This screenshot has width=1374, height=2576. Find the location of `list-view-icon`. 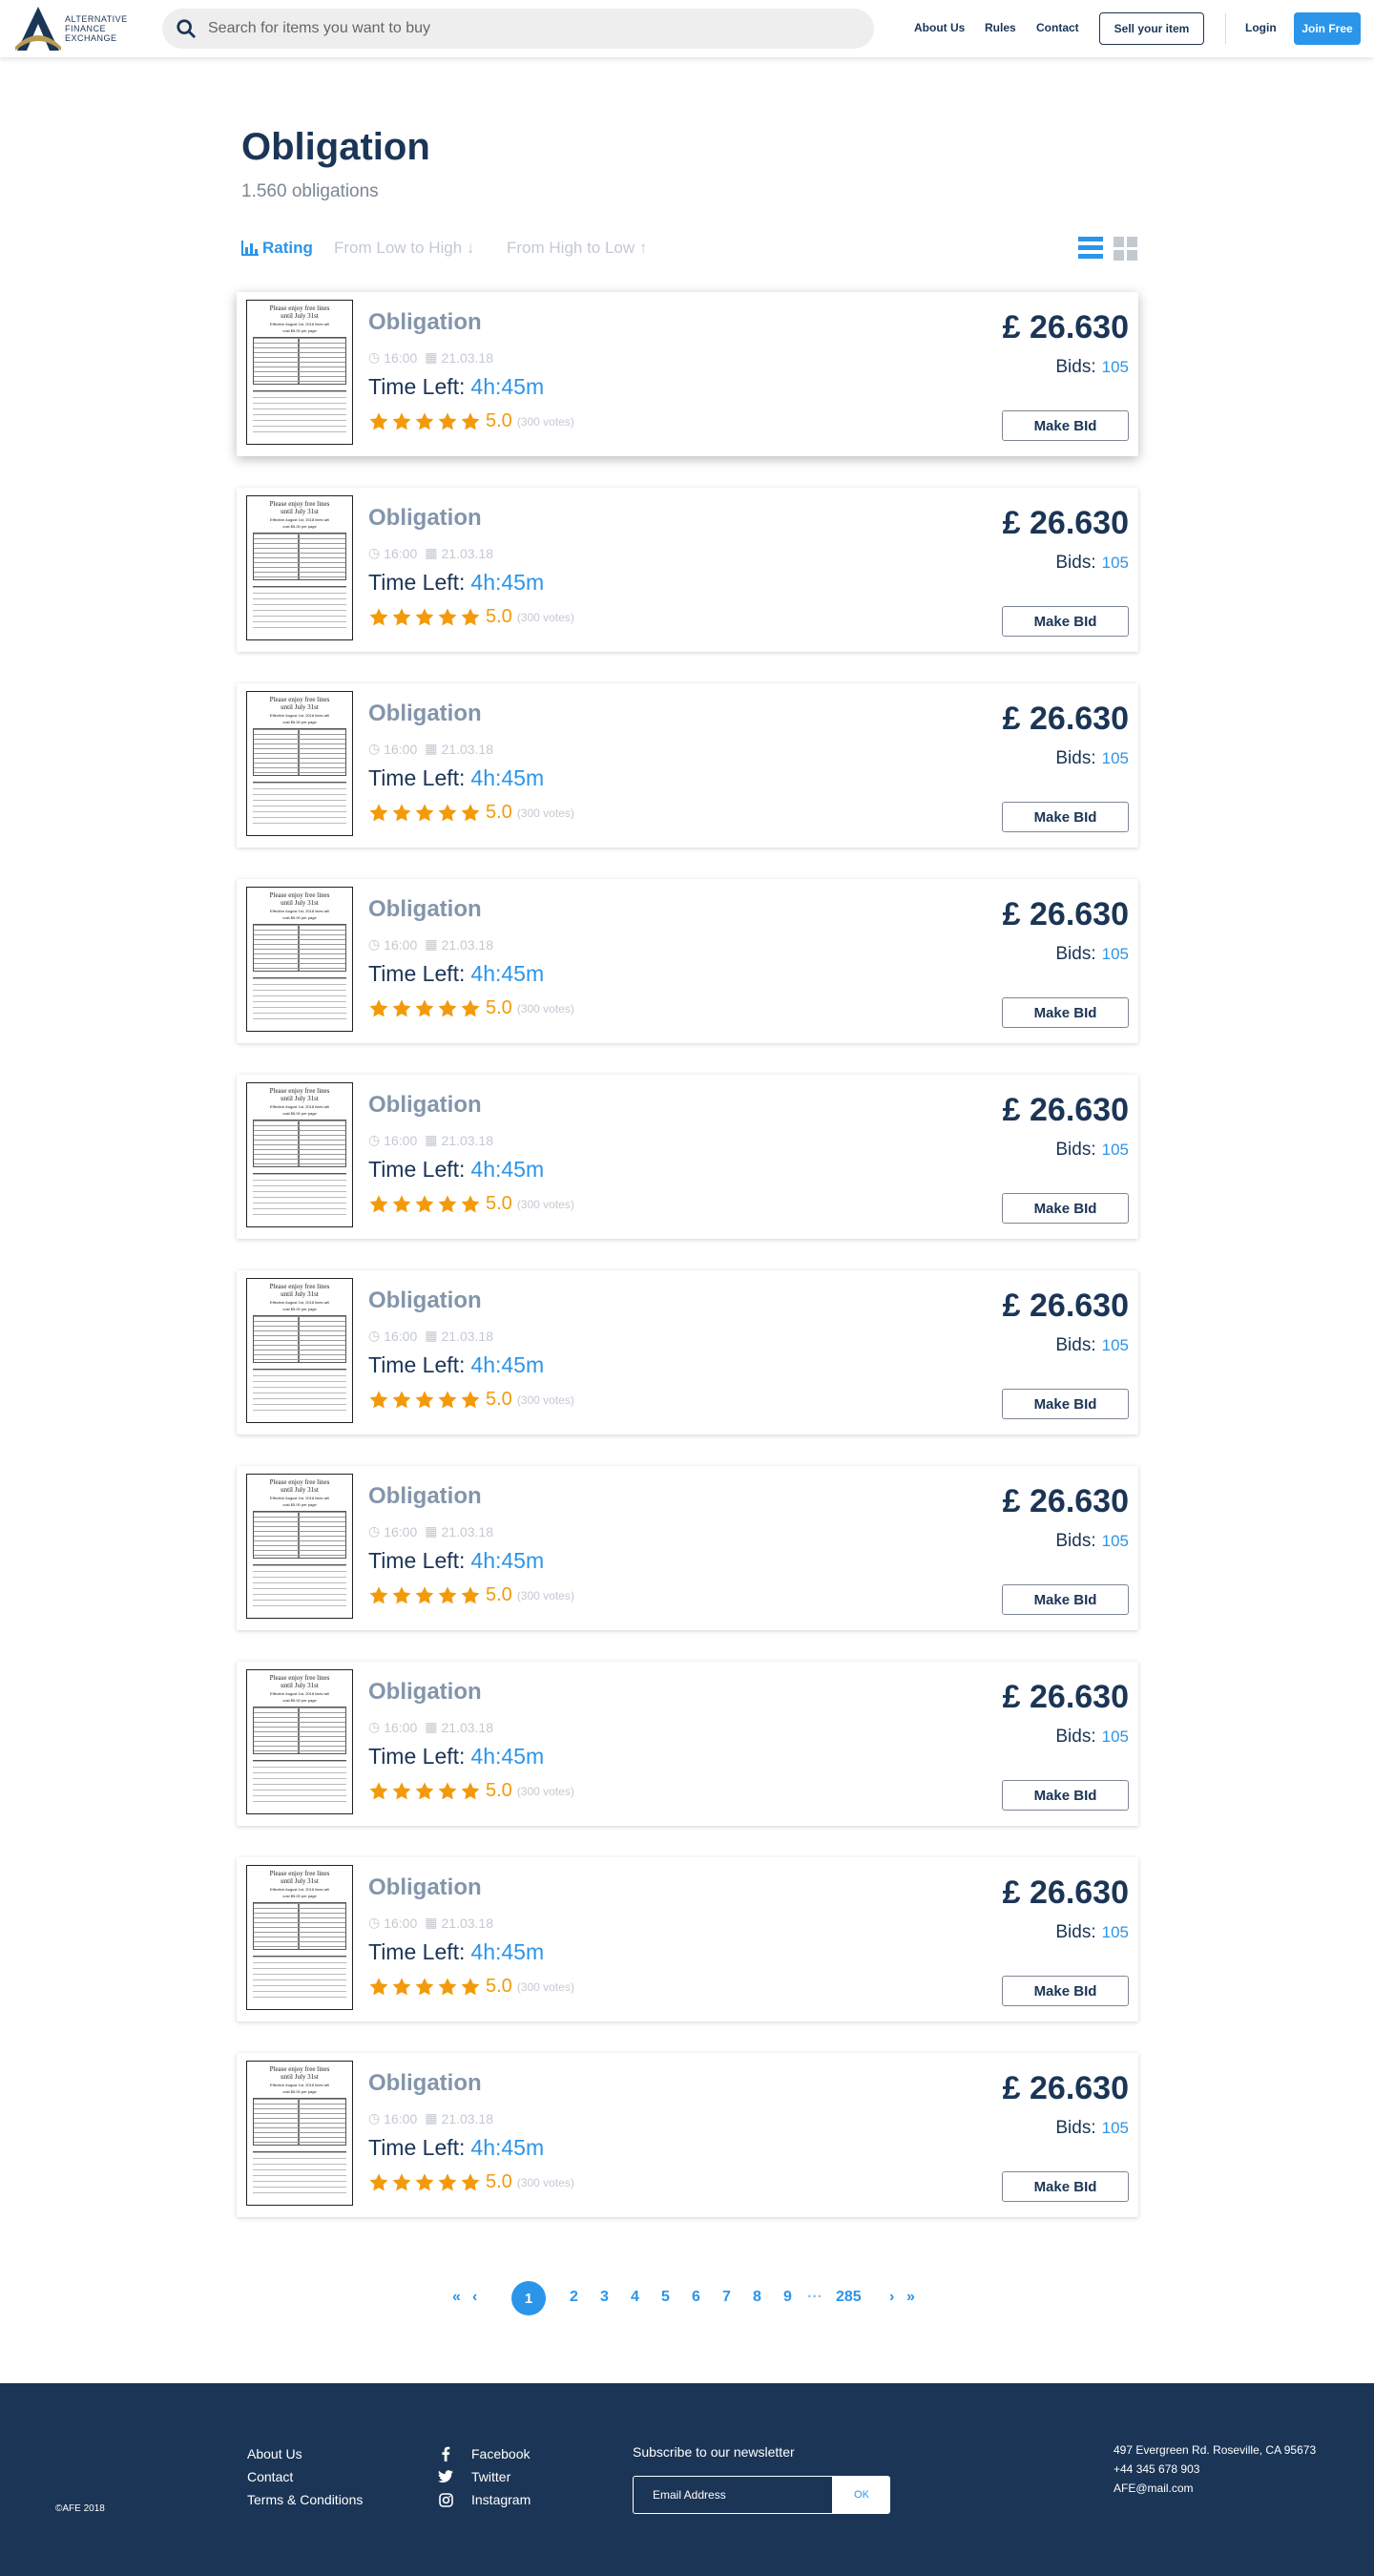

list-view-icon is located at coordinates (1090, 248).